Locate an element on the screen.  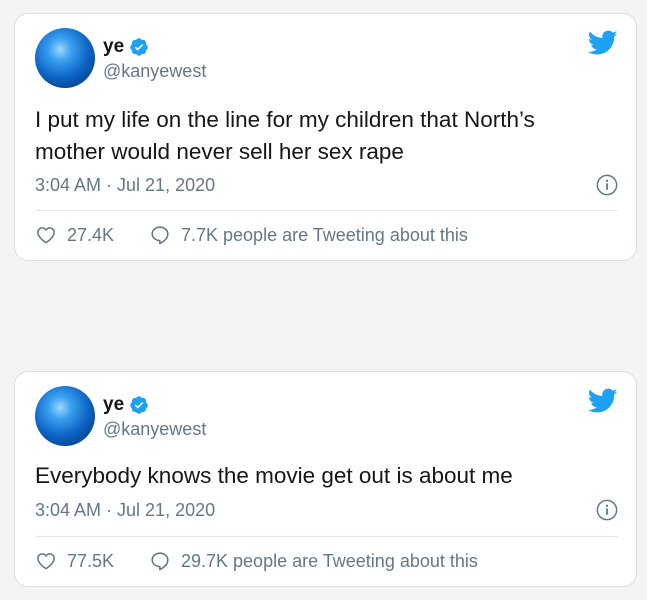
tweeting-about-link: 29.7K people are Tweeting about this is located at coordinates (313, 561).